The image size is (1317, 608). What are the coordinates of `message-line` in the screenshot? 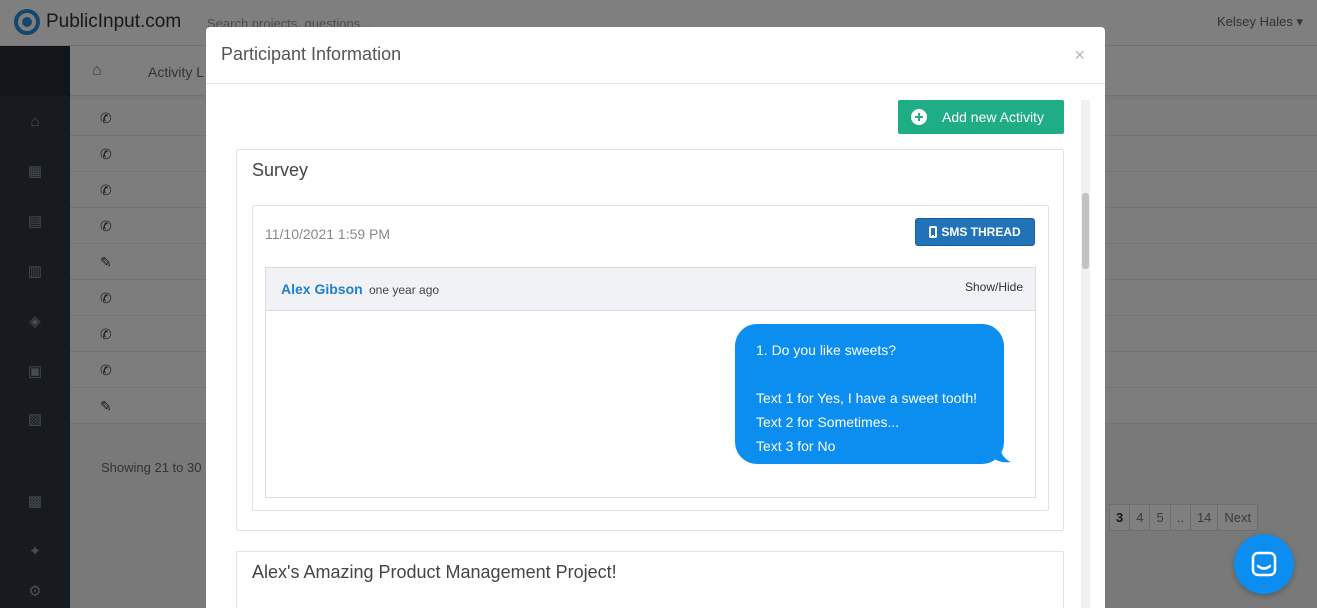 It's located at (869, 374).